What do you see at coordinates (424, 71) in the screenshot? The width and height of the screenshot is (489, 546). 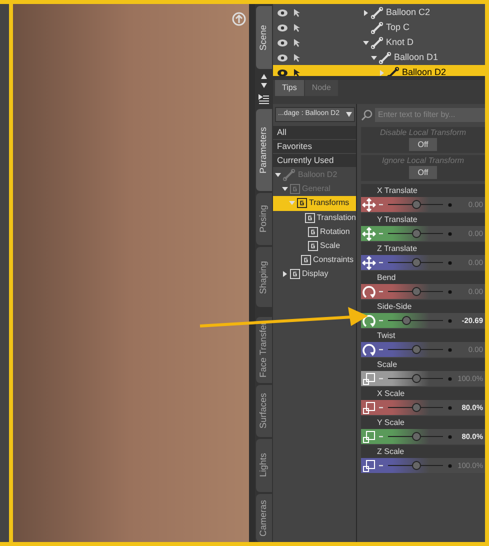 I see `scene-item-label: Balloon D2` at bounding box center [424, 71].